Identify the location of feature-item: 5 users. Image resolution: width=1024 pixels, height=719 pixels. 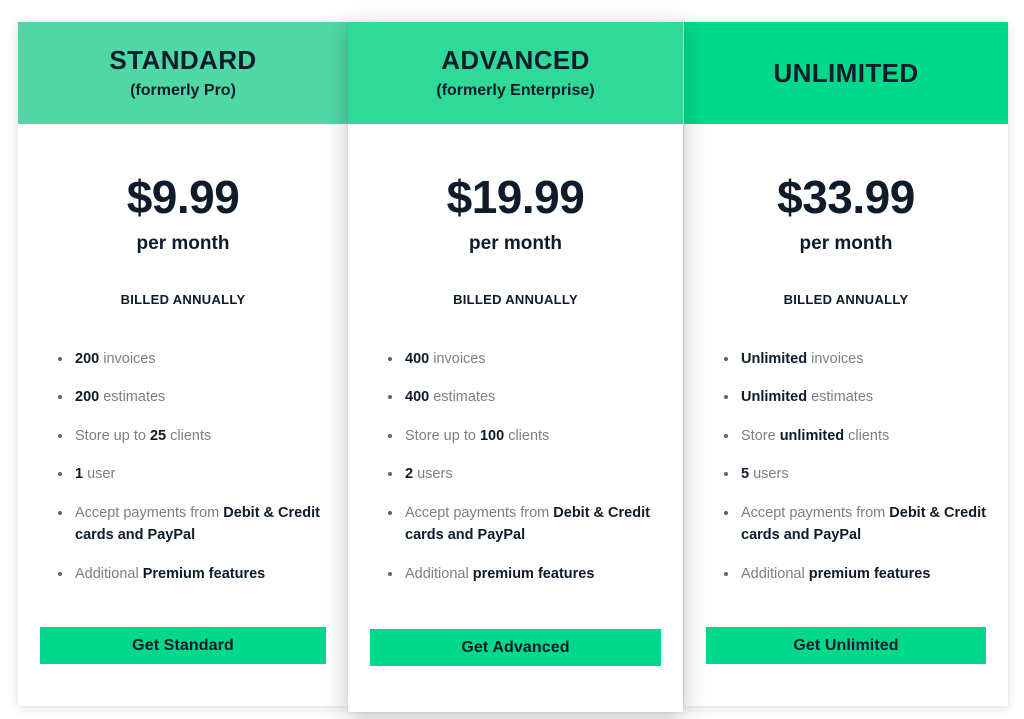
(855, 474).